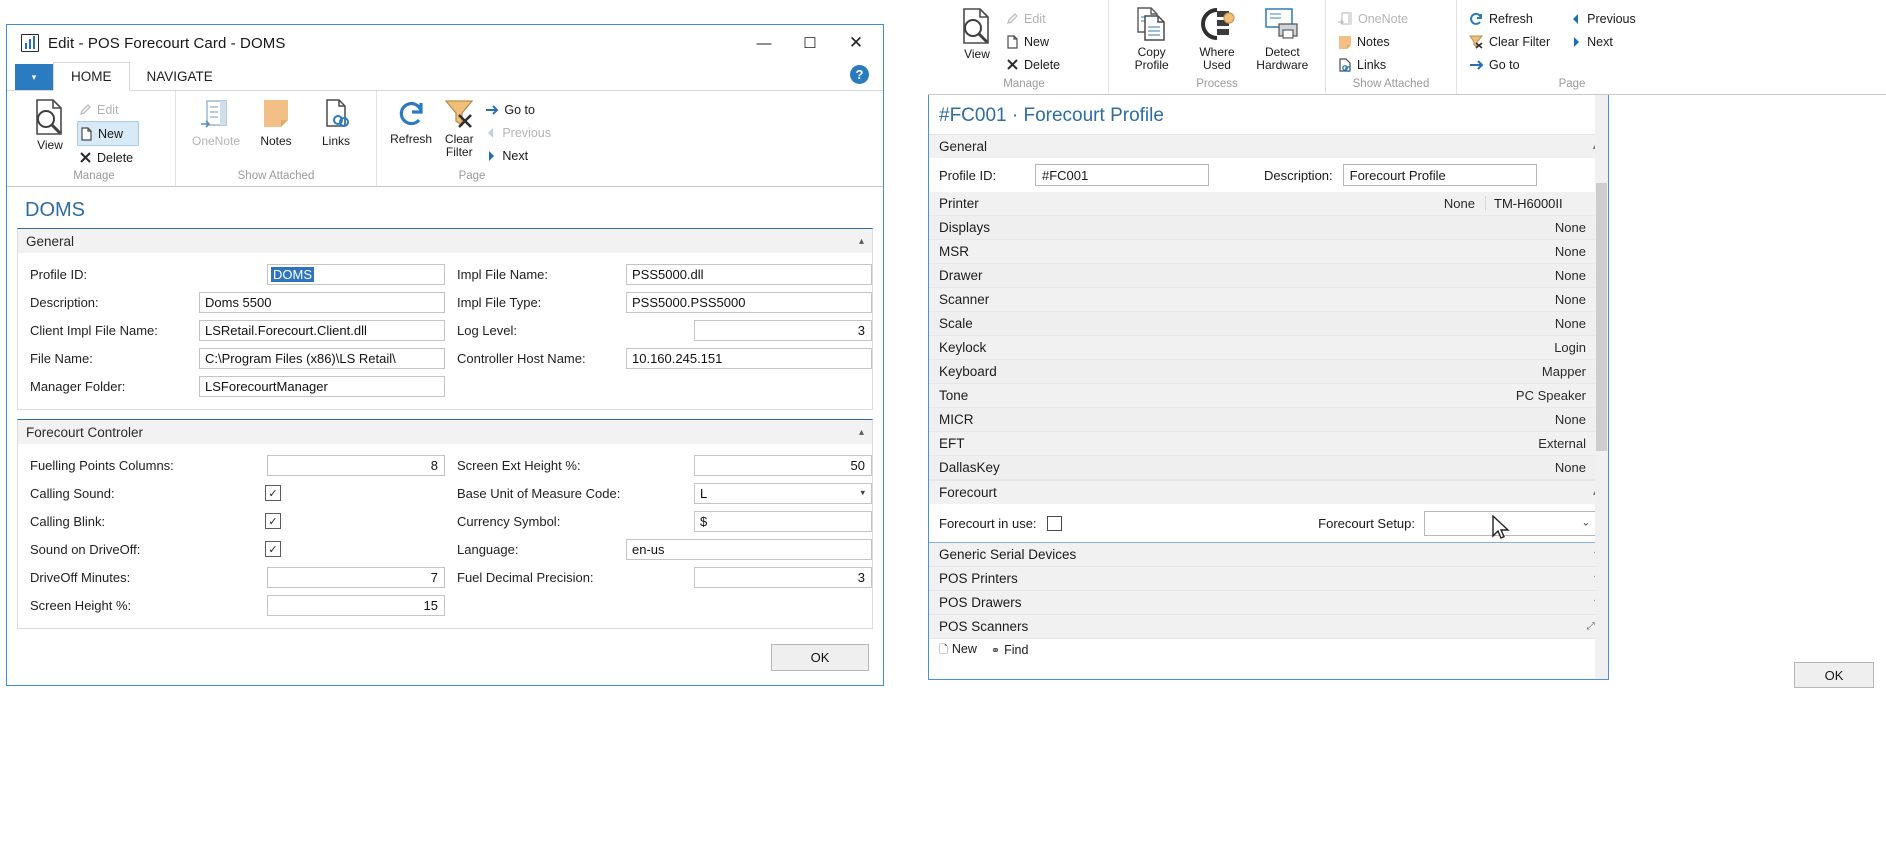  Describe the element at coordinates (1268, 492) in the screenshot. I see `right-section-forecourt-header: Forecourt ▴` at that location.